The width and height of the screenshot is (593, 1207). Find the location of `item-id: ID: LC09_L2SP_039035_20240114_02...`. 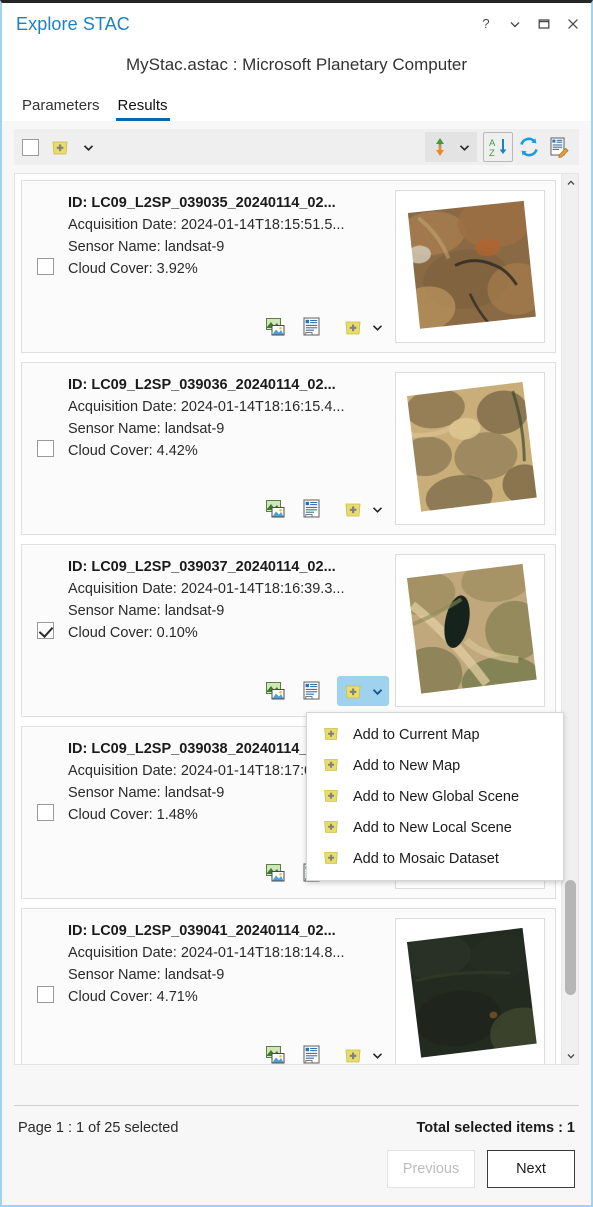

item-id: ID: LC09_L2SP_039035_20240114_02... is located at coordinates (202, 203).